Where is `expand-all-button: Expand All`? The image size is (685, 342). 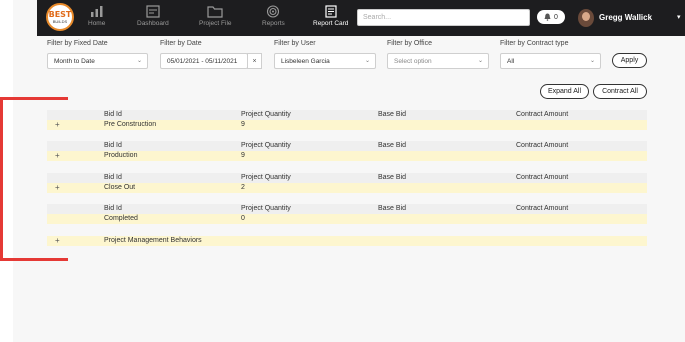 expand-all-button: Expand All is located at coordinates (564, 91).